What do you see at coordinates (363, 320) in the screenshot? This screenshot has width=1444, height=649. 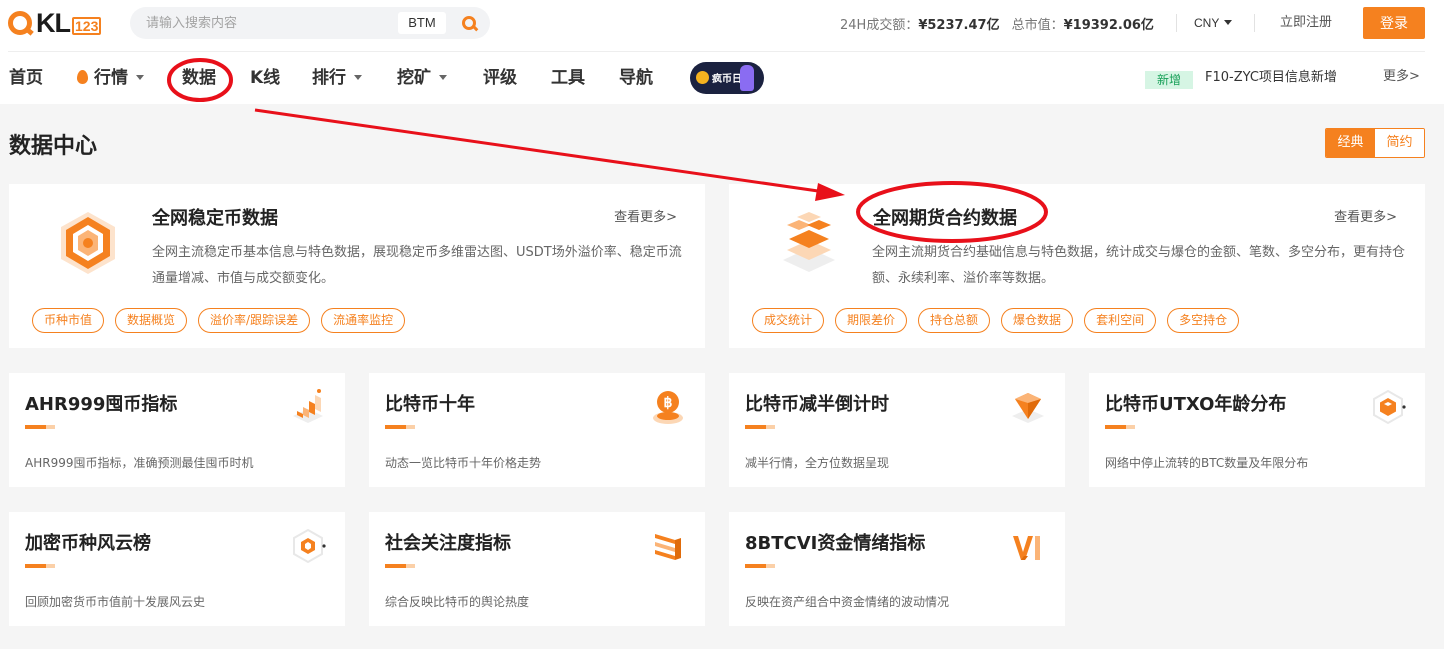 I see `tag-pill: 流通率监控` at bounding box center [363, 320].